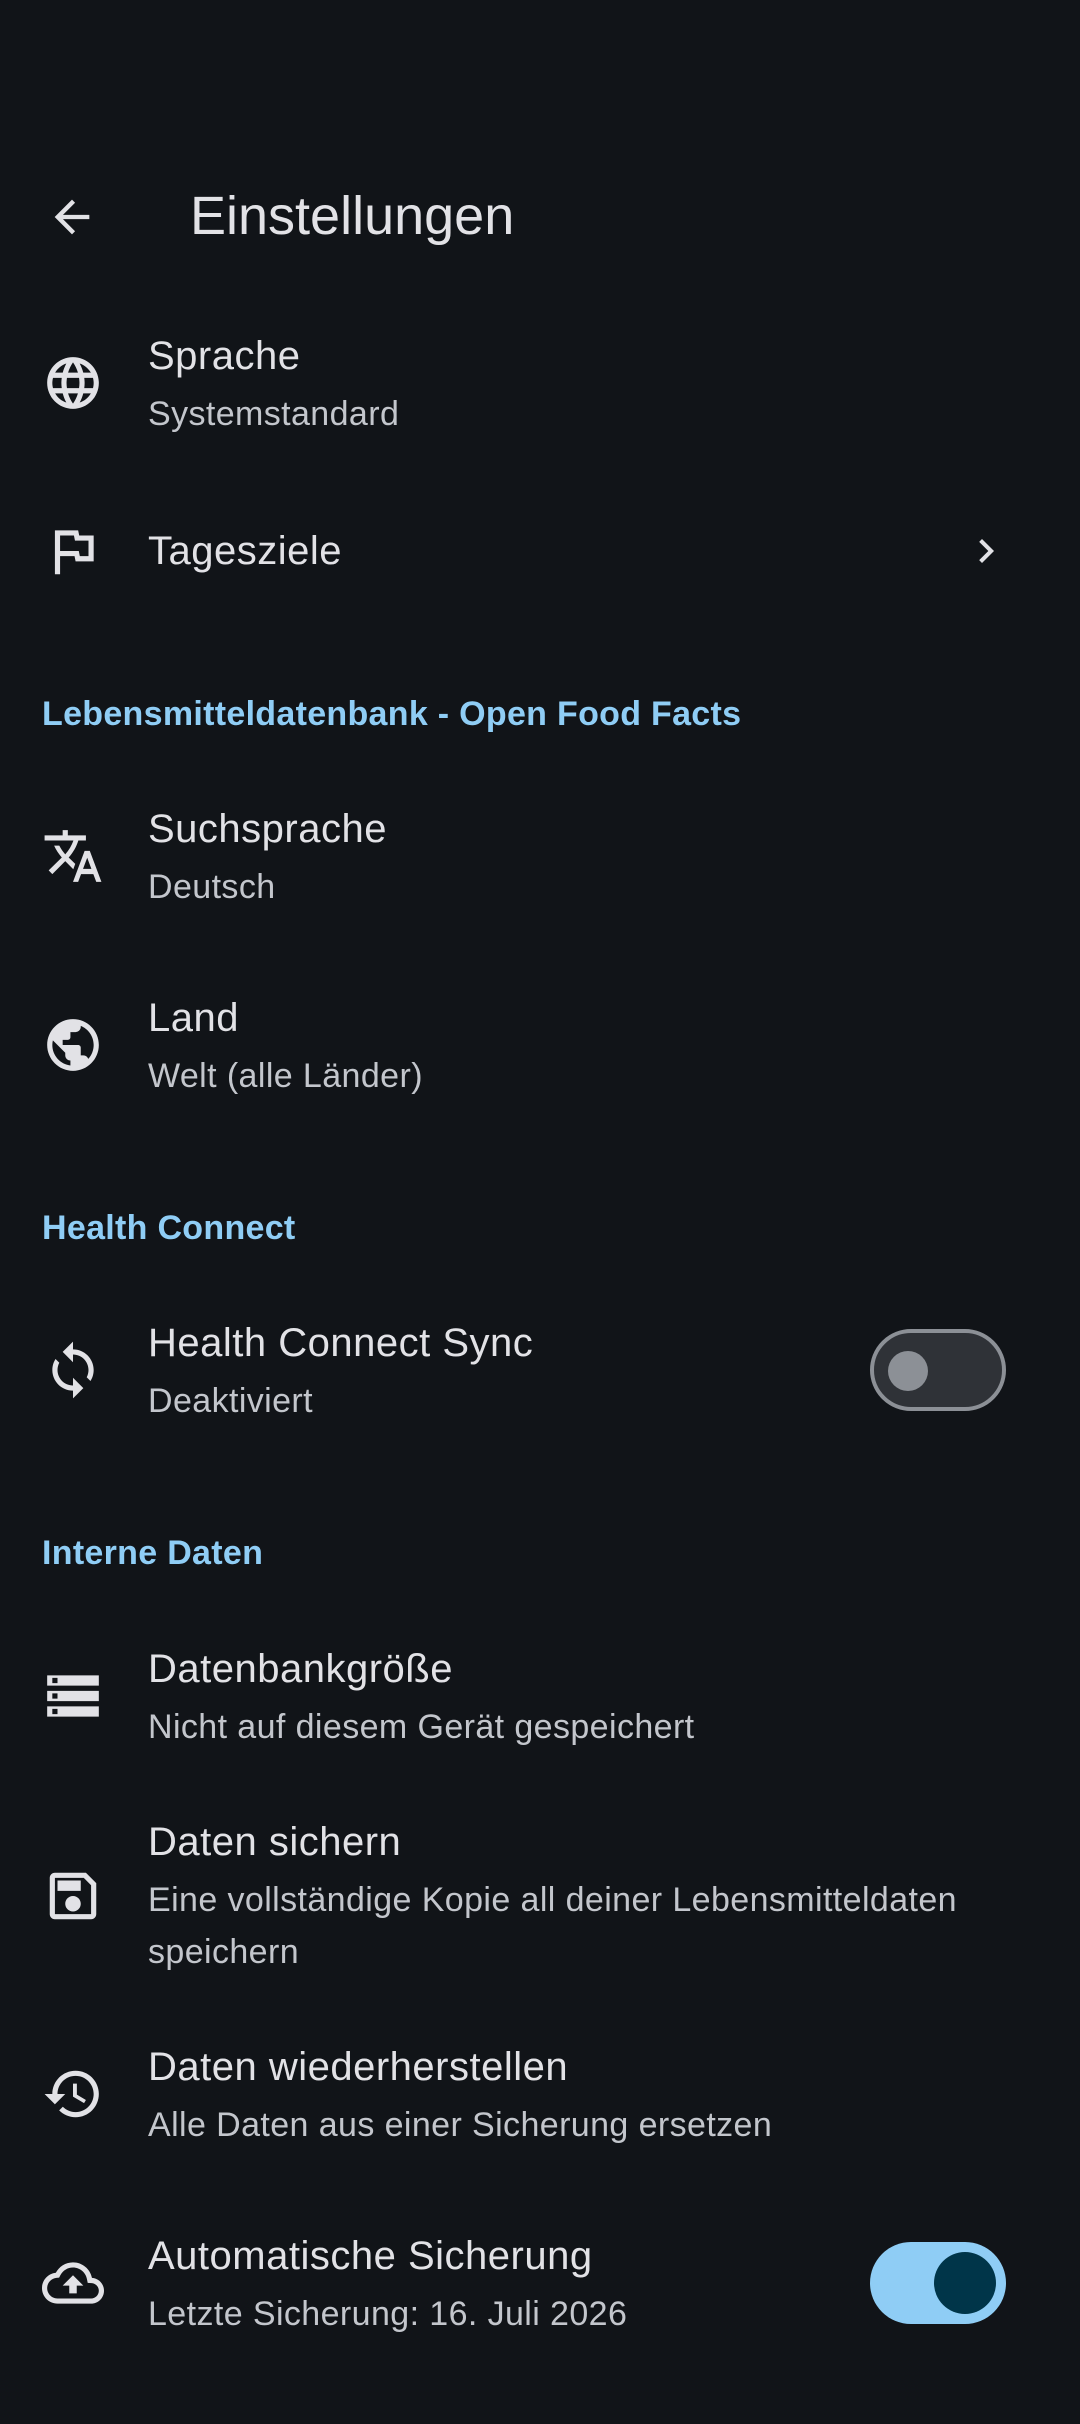 The image size is (1080, 2424). I want to click on translate-icon, so click(73, 856).